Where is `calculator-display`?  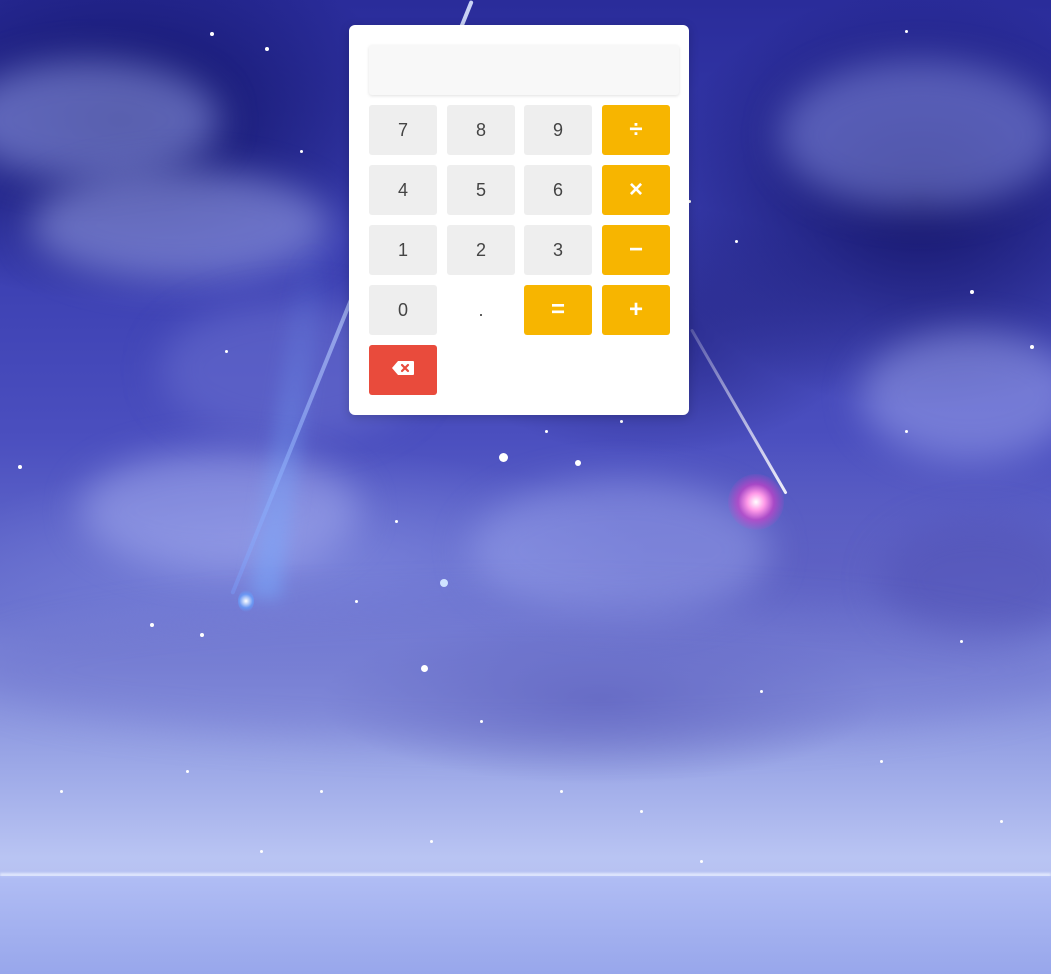 calculator-display is located at coordinates (524, 70).